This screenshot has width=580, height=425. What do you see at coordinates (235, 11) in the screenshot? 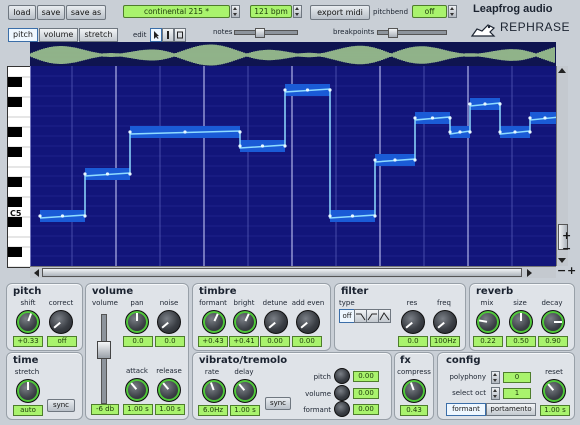
I see `preset-spin-icon` at bounding box center [235, 11].